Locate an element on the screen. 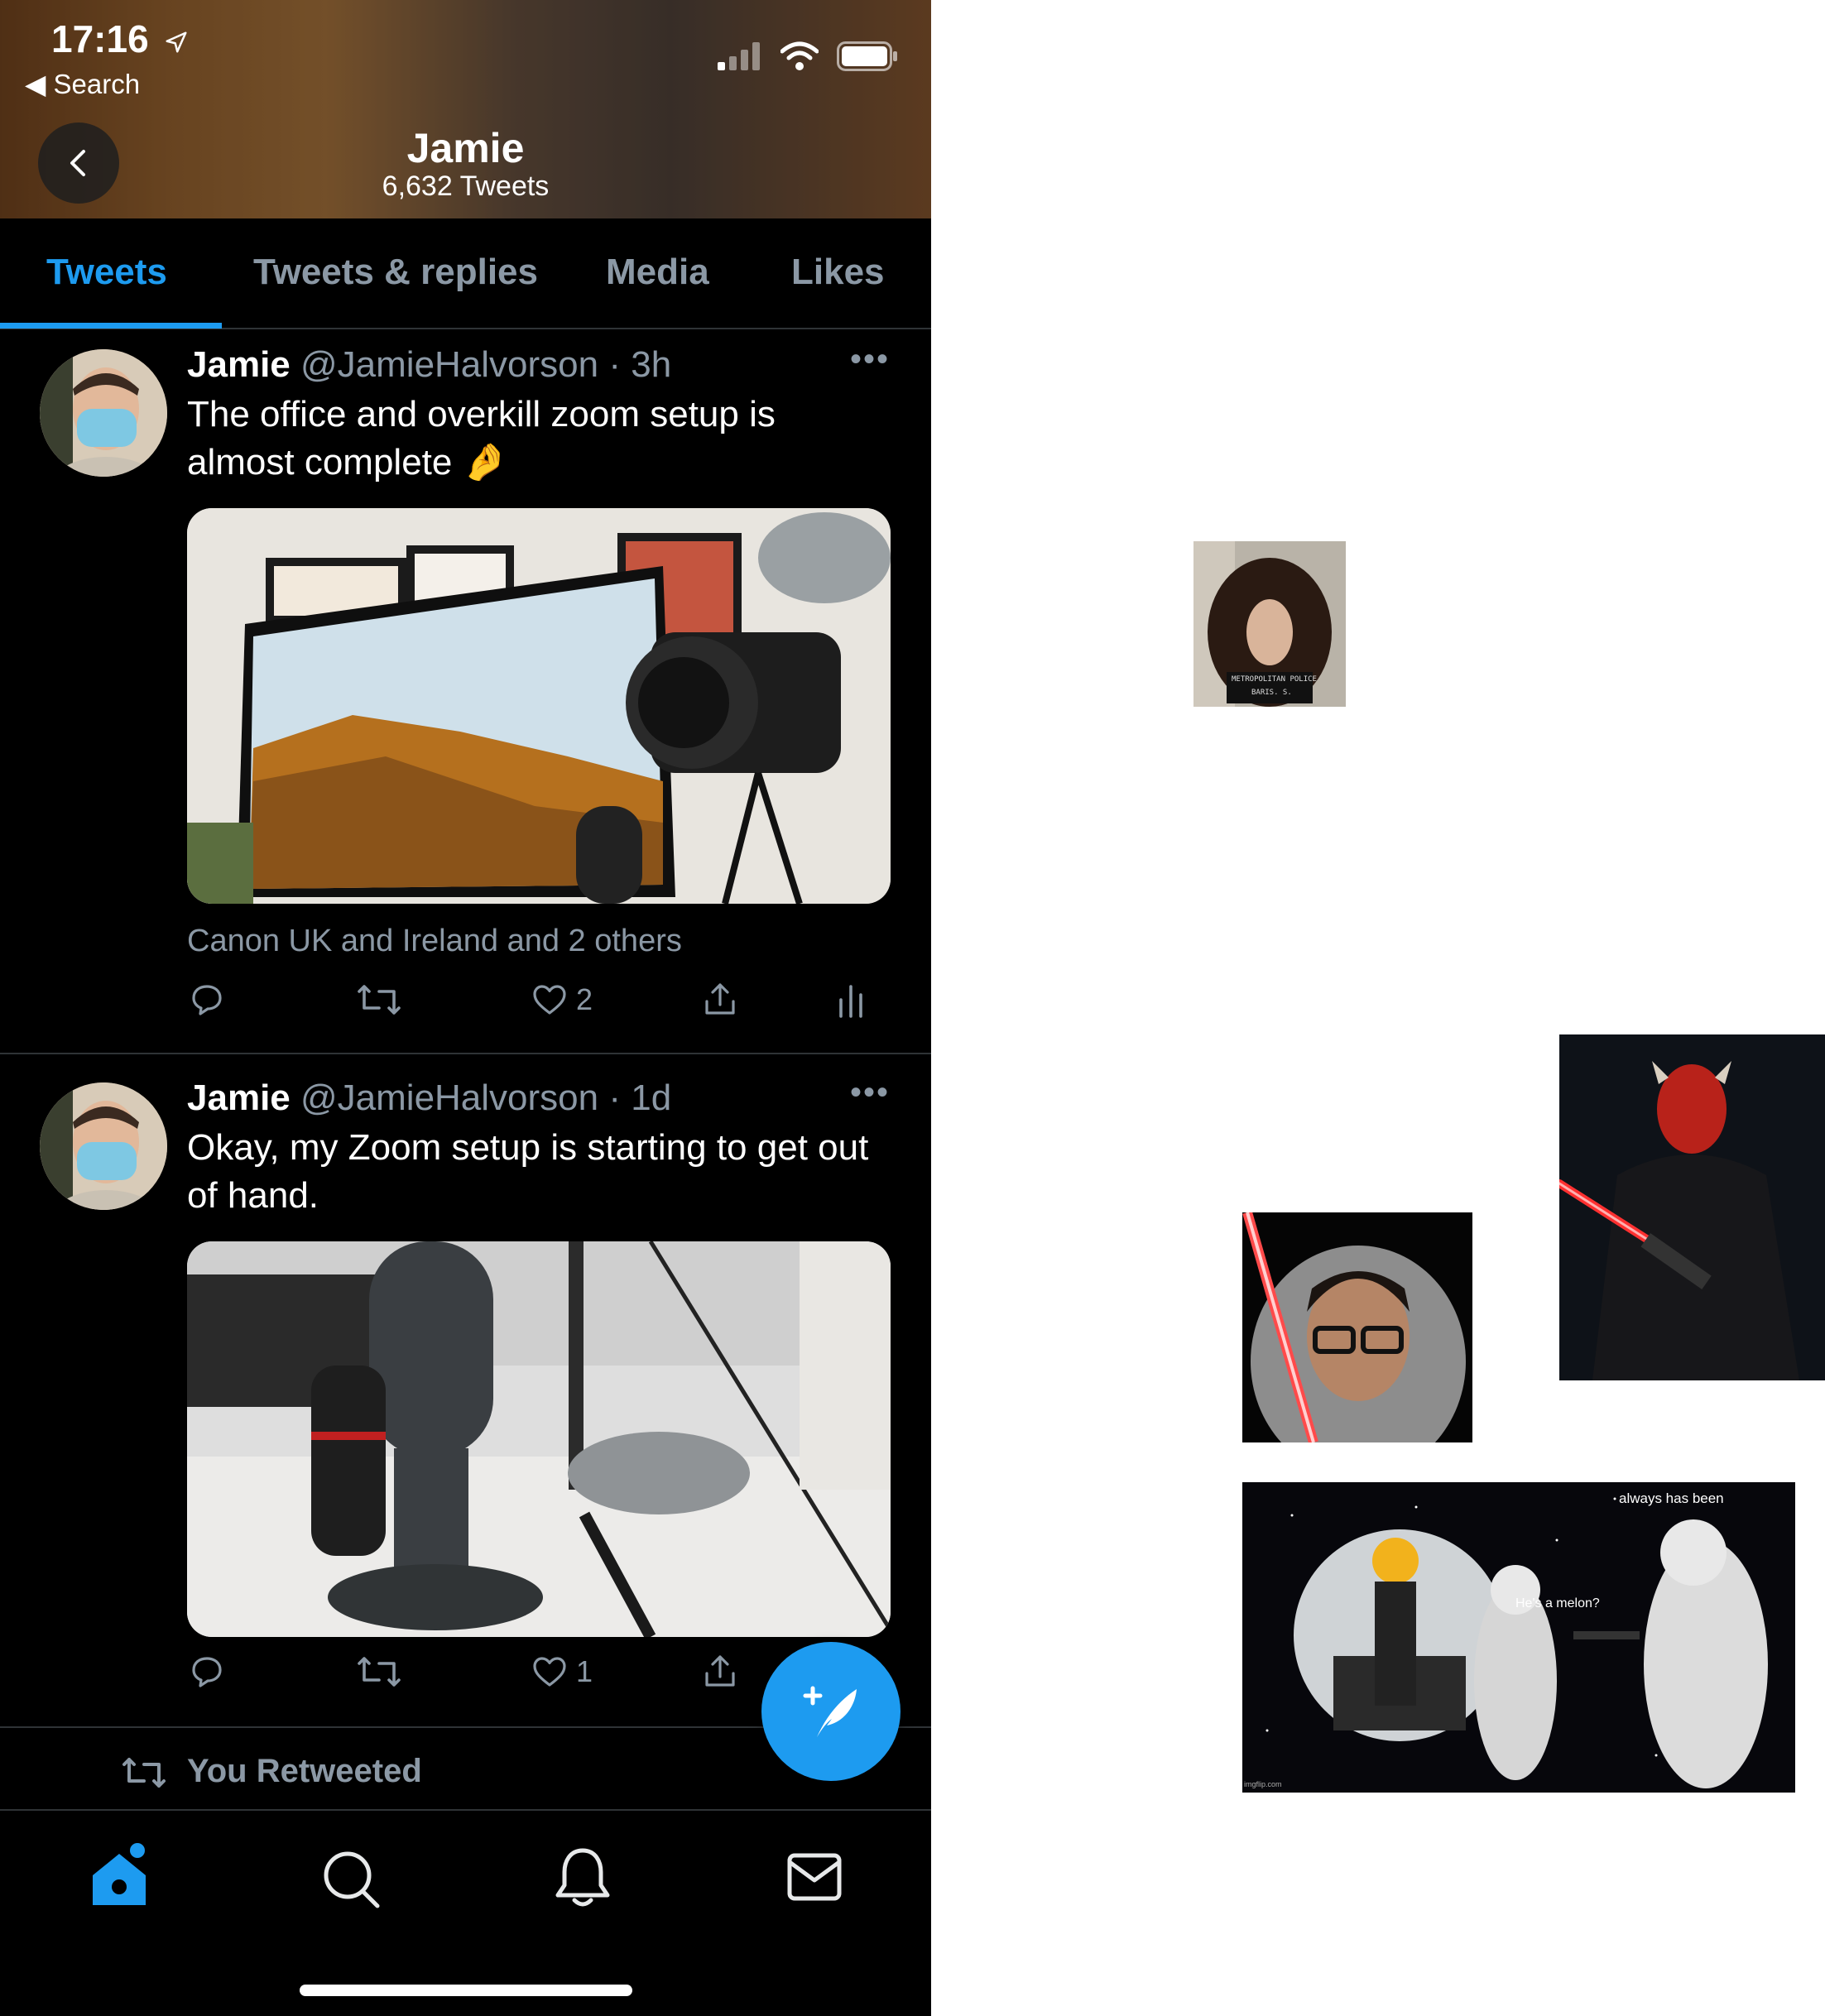  tweet-header: Jamie @JamieHalvorson · 3h is located at coordinates (429, 365).